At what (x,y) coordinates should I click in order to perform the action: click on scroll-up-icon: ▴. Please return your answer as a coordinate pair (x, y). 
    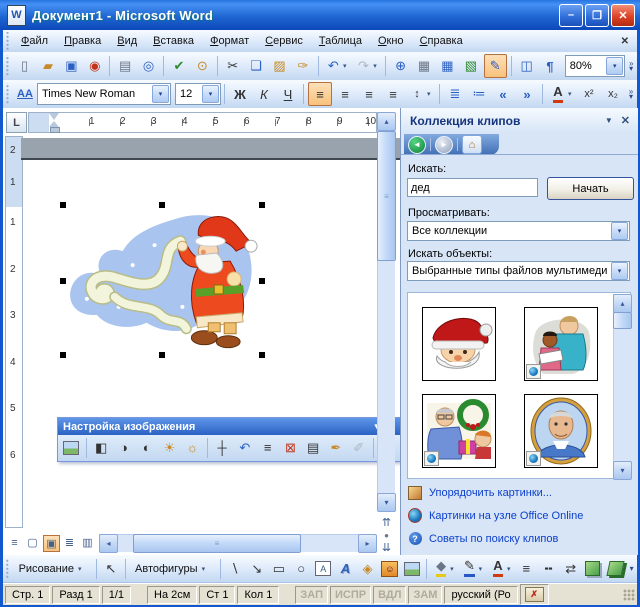
    Looking at the image, I should click on (386, 121).